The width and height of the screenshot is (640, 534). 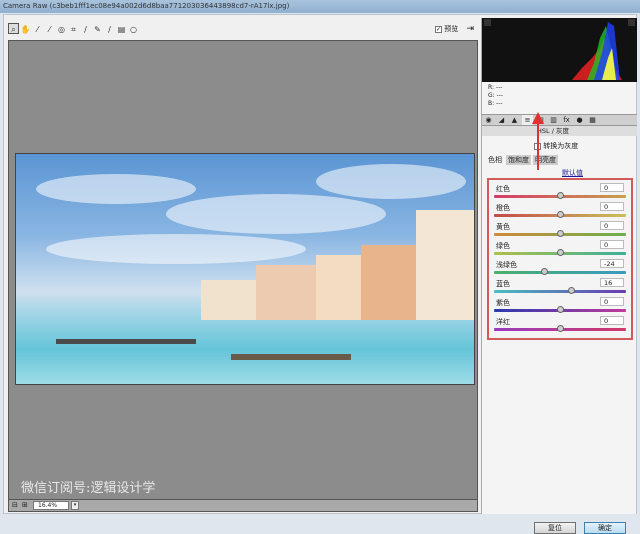 What do you see at coordinates (592, 120) in the screenshot?
I see `presets-tab-icon: ▦` at bounding box center [592, 120].